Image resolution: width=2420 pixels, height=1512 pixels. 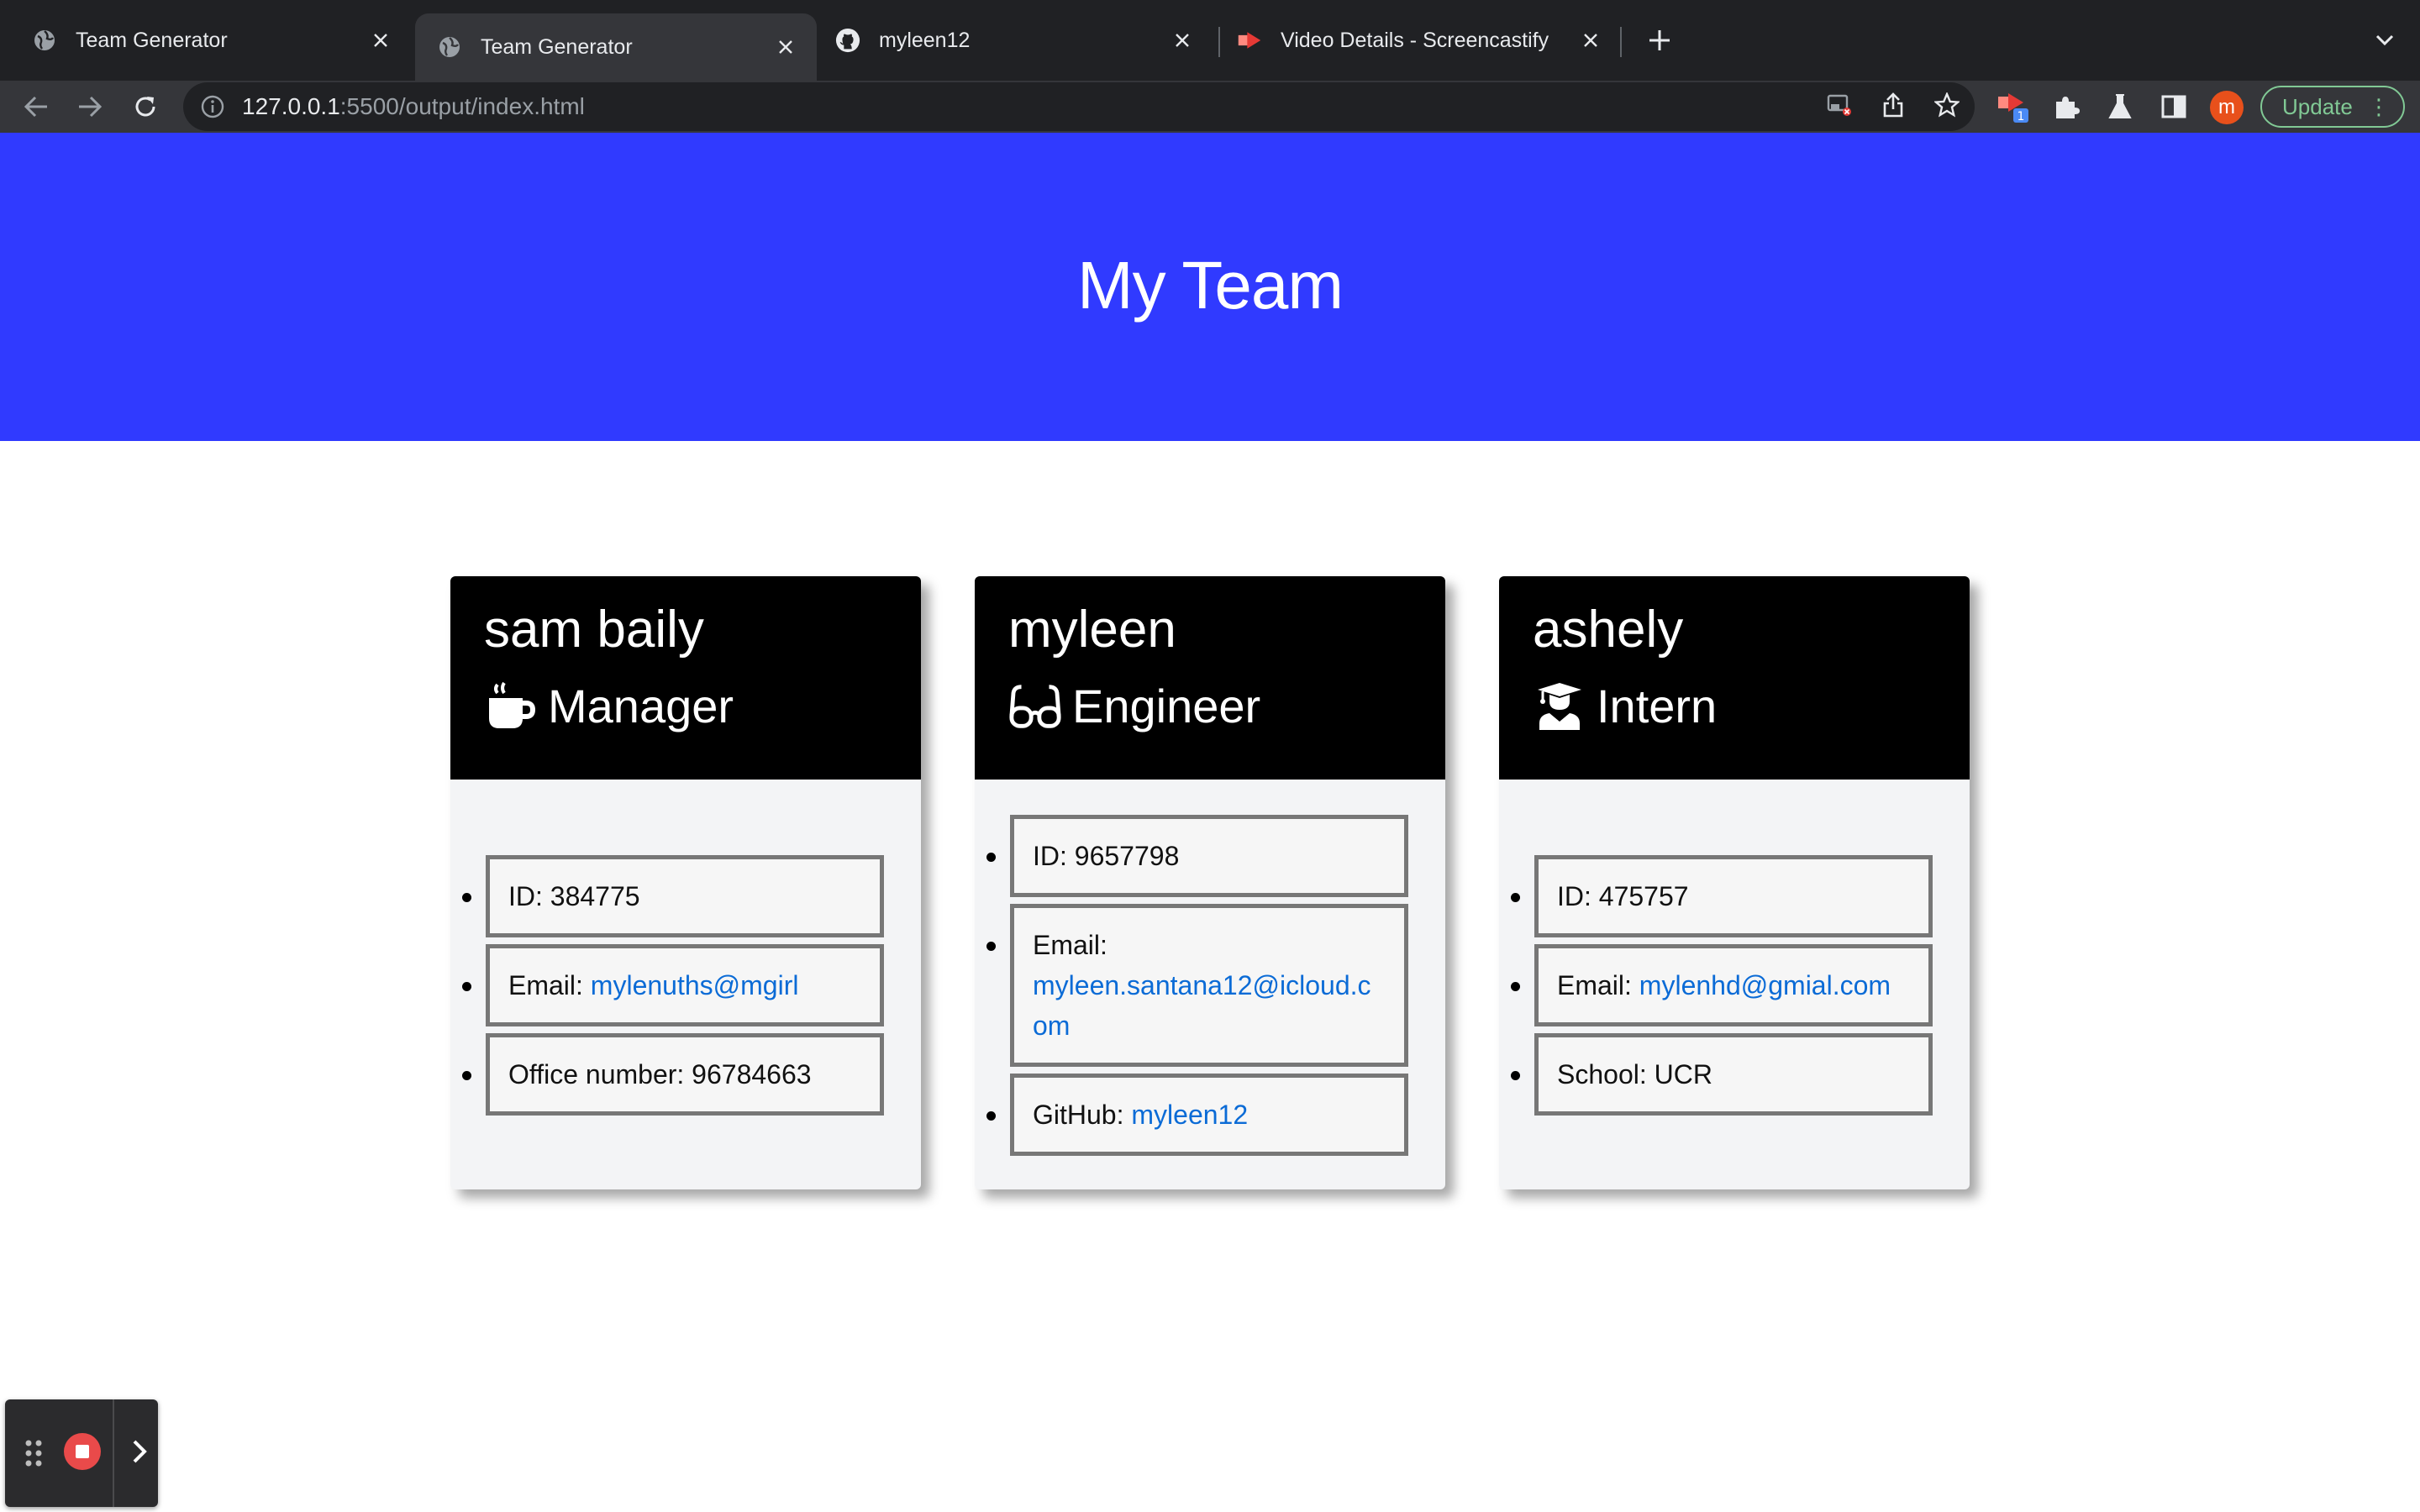 What do you see at coordinates (2379, 106) in the screenshot?
I see `more-vert-icon: ⋮` at bounding box center [2379, 106].